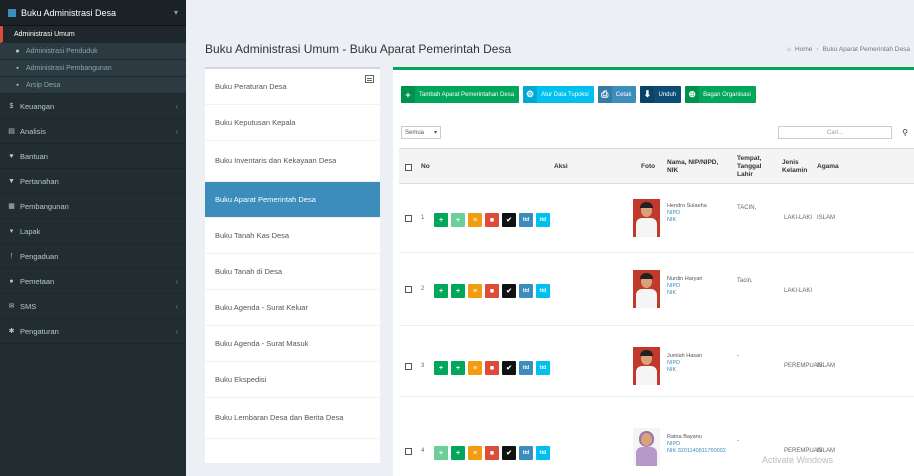  What do you see at coordinates (828, 167) in the screenshot?
I see `col-header-agama: Agama` at bounding box center [828, 167].